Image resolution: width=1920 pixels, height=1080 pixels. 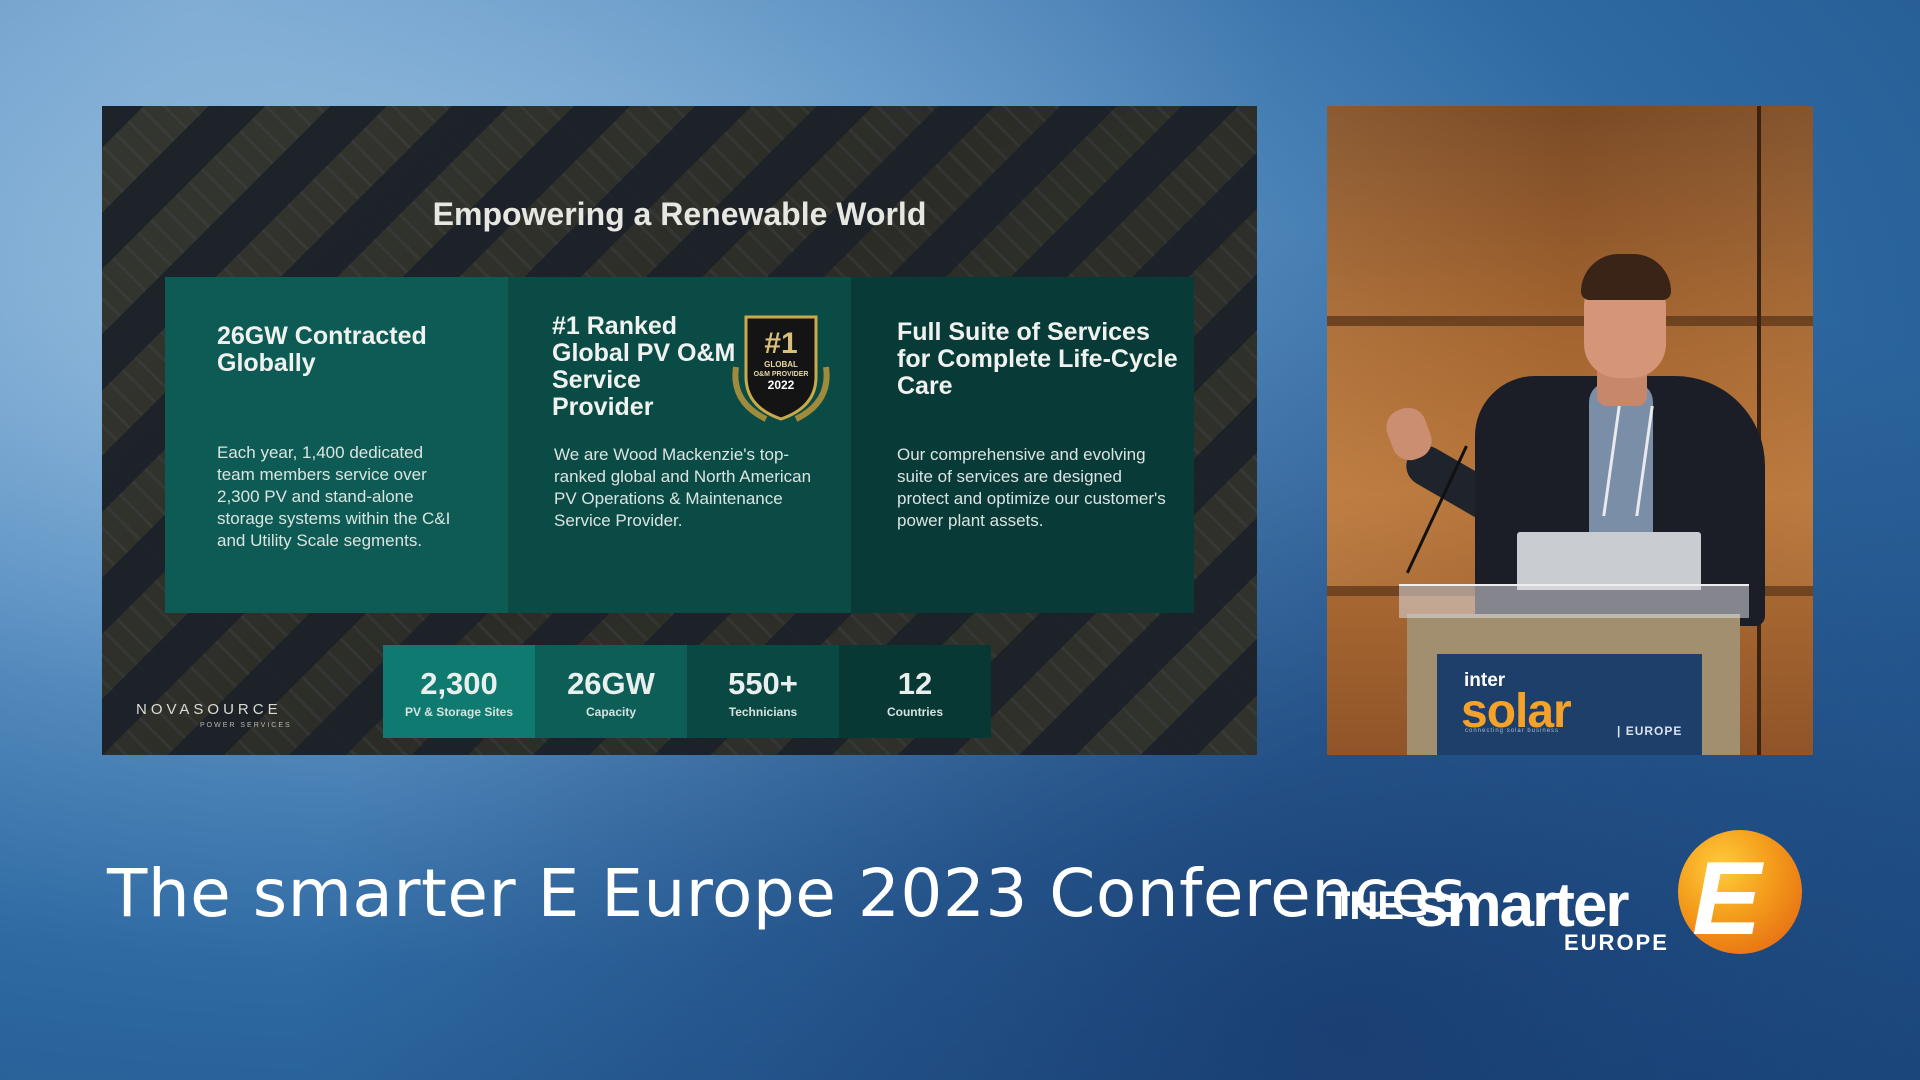 I want to click on laptop, so click(x=1609, y=561).